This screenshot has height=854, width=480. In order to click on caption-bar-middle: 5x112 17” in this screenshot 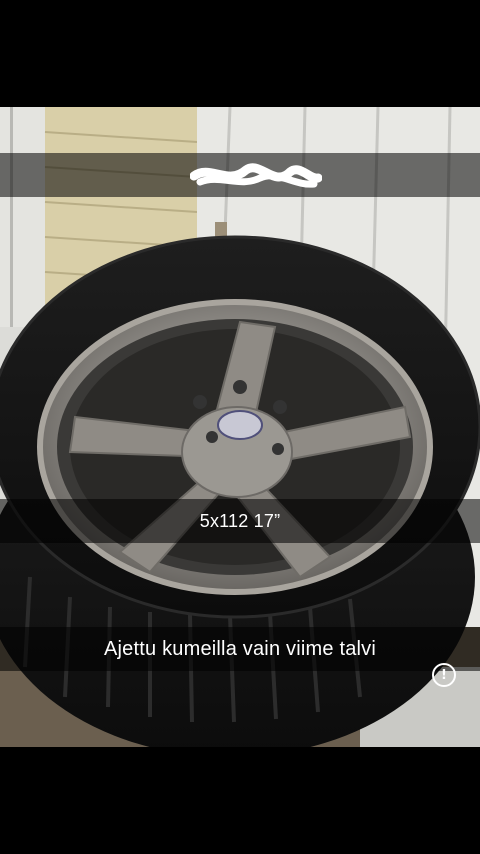, I will do `click(240, 521)`.